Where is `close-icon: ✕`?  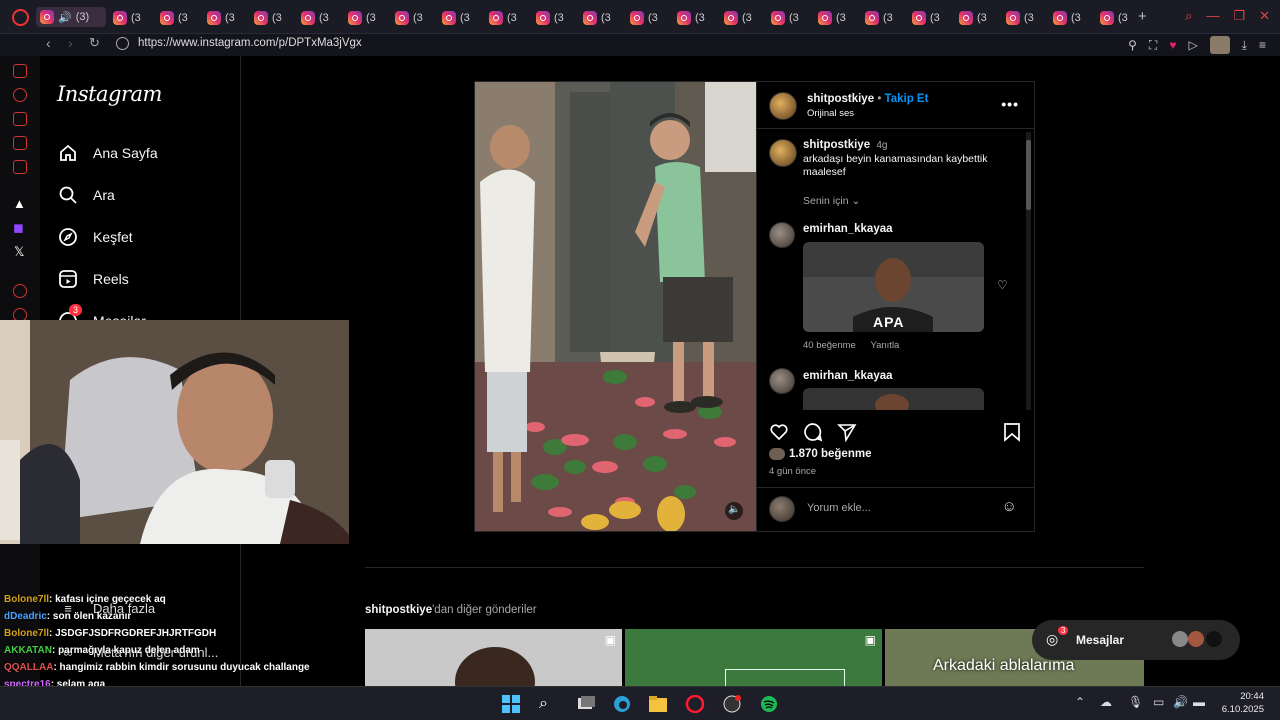 close-icon: ✕ is located at coordinates (1264, 16).